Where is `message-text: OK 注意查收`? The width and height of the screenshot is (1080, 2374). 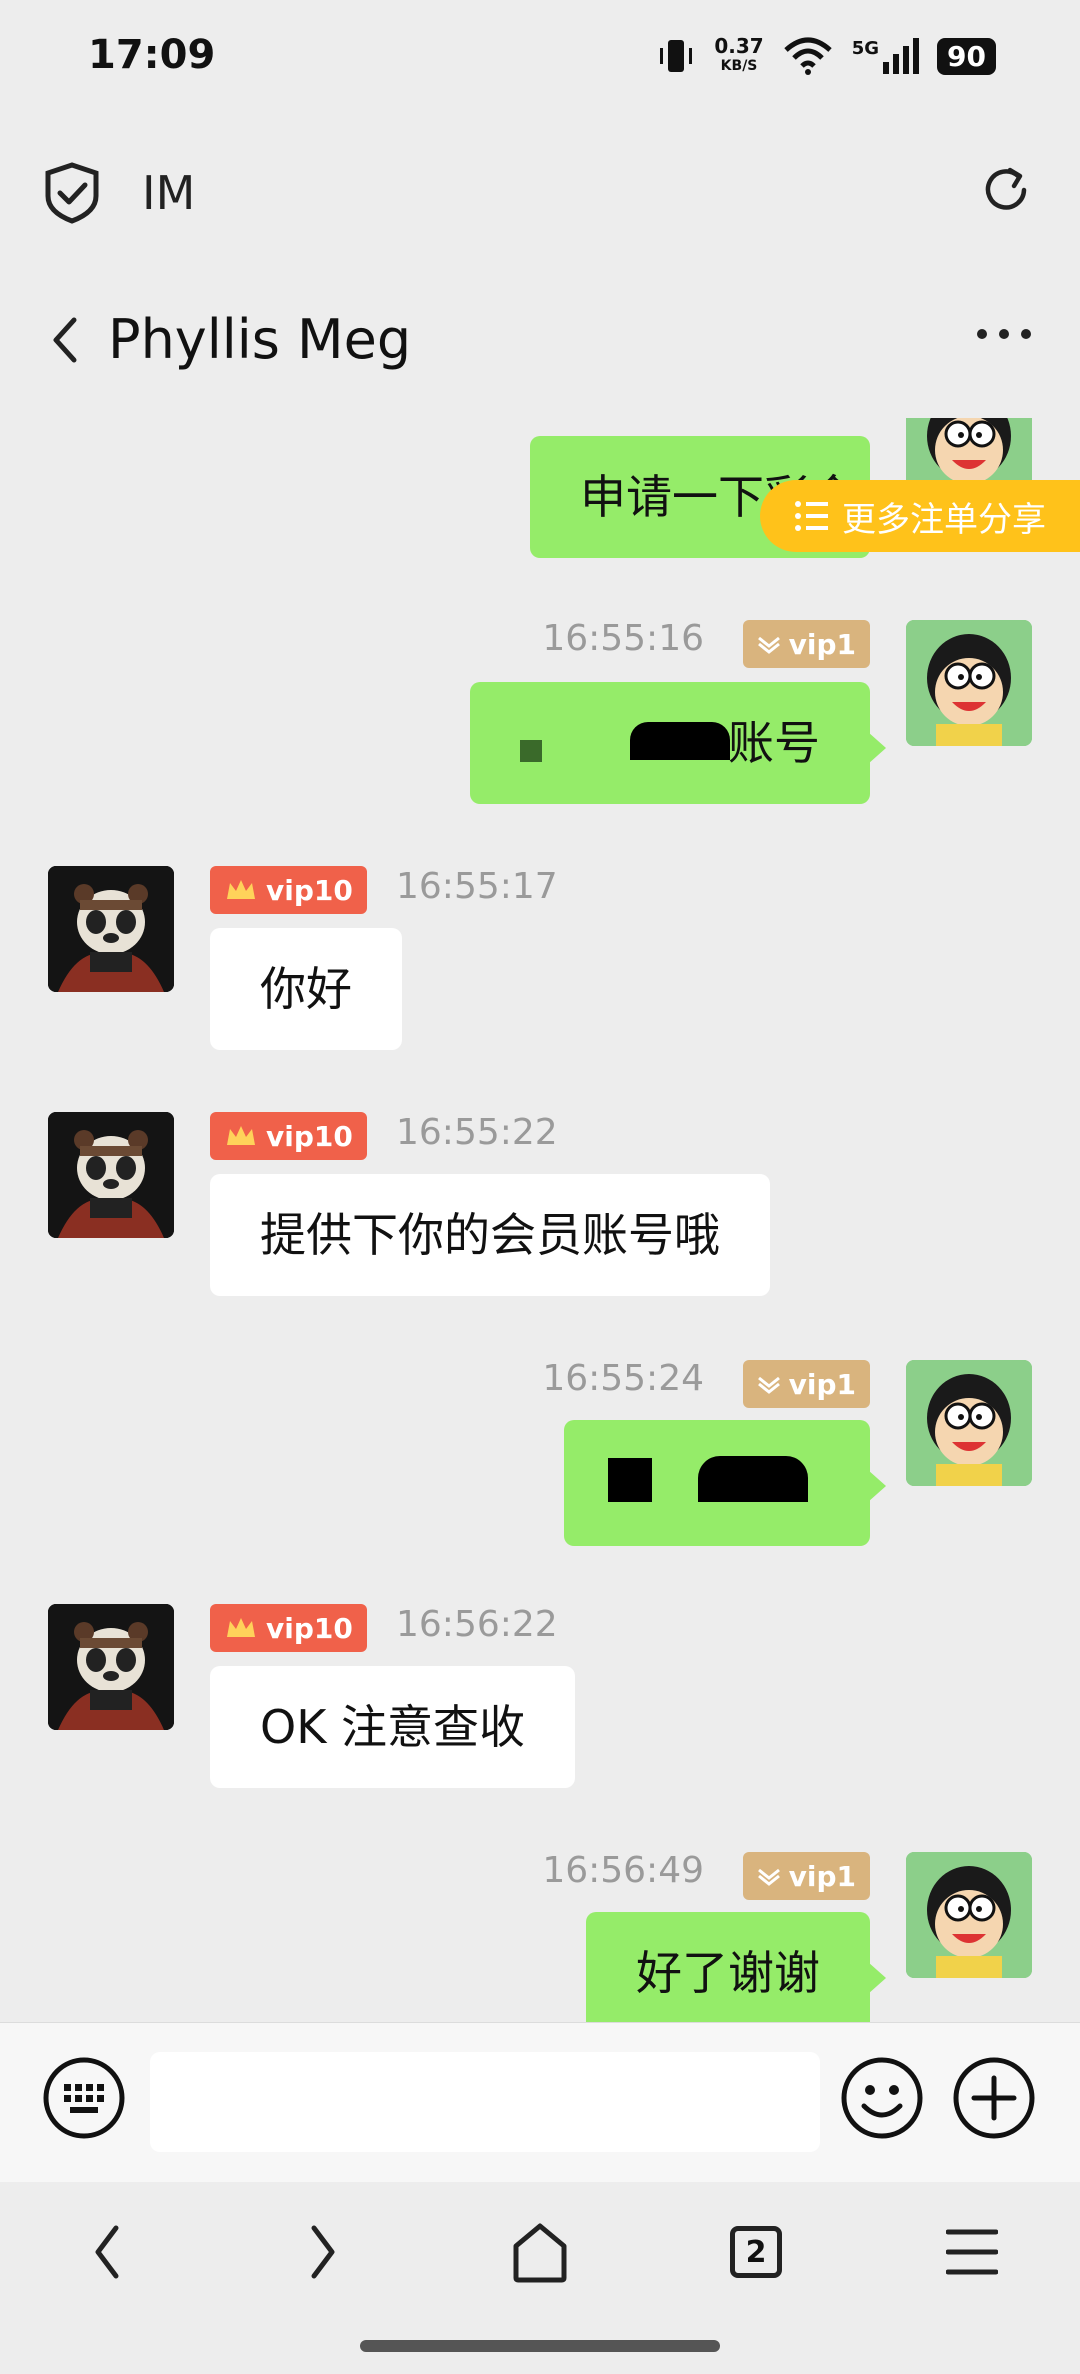
message-text: OK 注意查收 is located at coordinates (392, 1727).